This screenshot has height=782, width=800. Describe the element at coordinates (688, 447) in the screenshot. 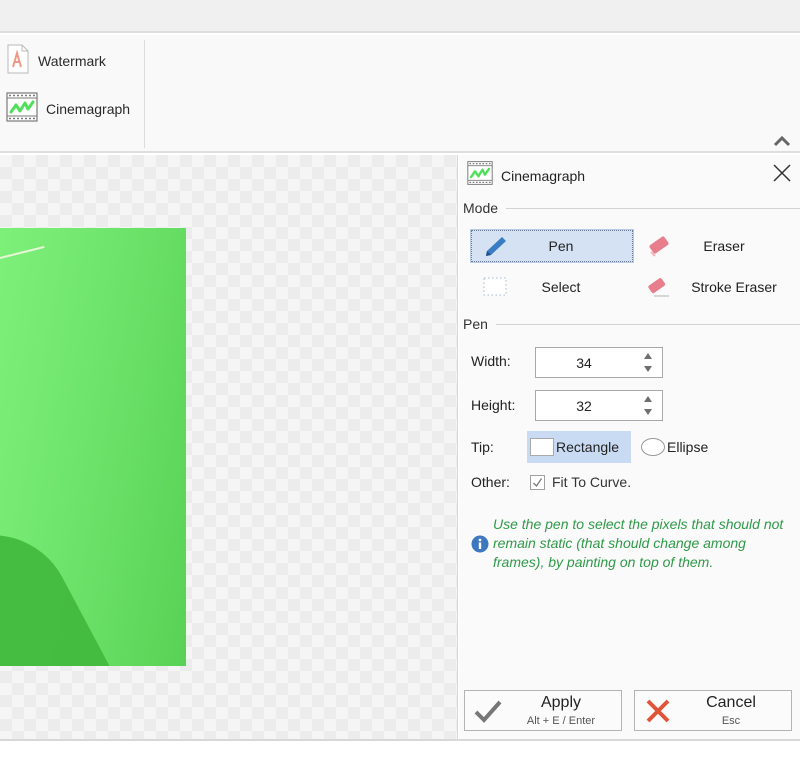

I see `tip-ellipse-label: Ellipse` at that location.